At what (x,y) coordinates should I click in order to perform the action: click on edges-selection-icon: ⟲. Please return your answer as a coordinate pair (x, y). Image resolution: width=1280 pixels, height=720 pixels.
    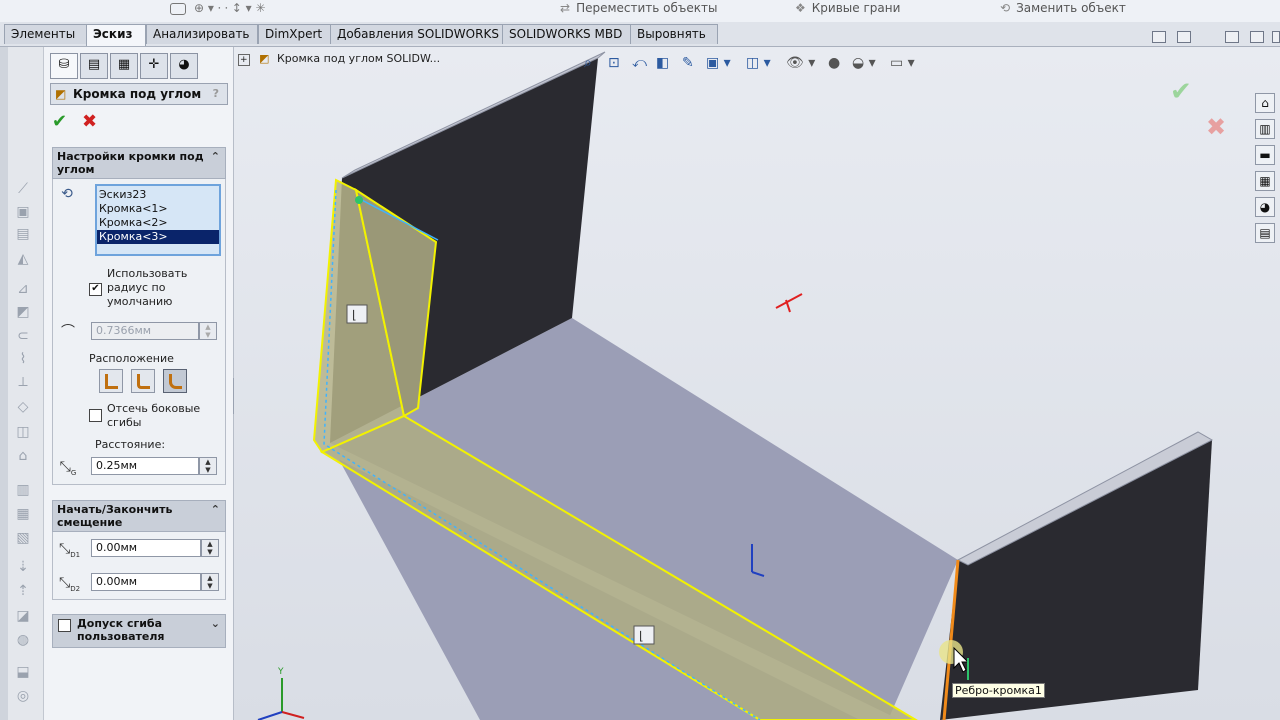
    Looking at the image, I should click on (67, 194).